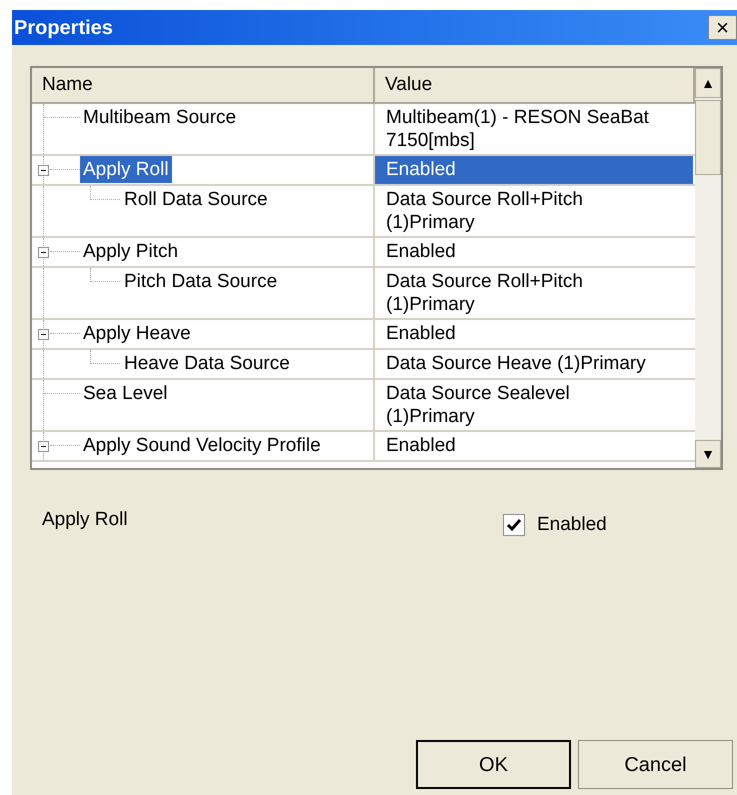  I want to click on ok-button: OK, so click(493, 764).